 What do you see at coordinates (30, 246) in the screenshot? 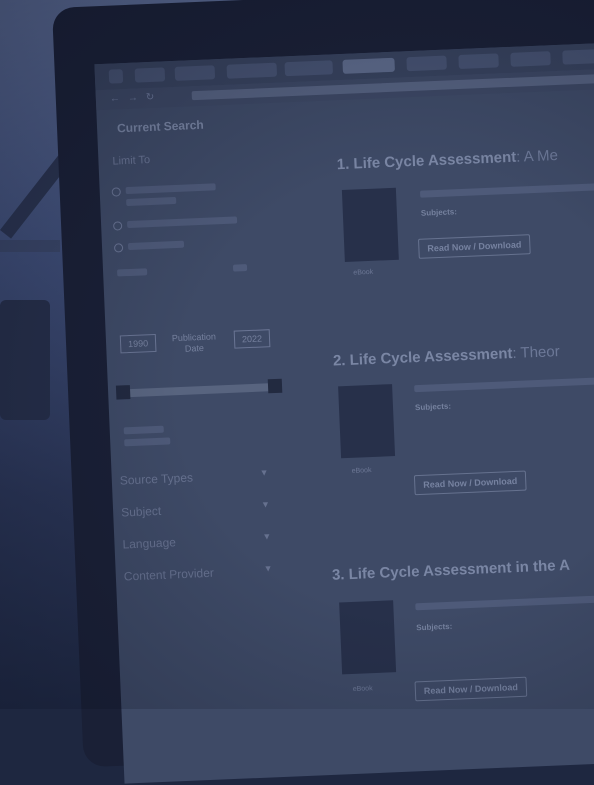
I see `chair-rail` at bounding box center [30, 246].